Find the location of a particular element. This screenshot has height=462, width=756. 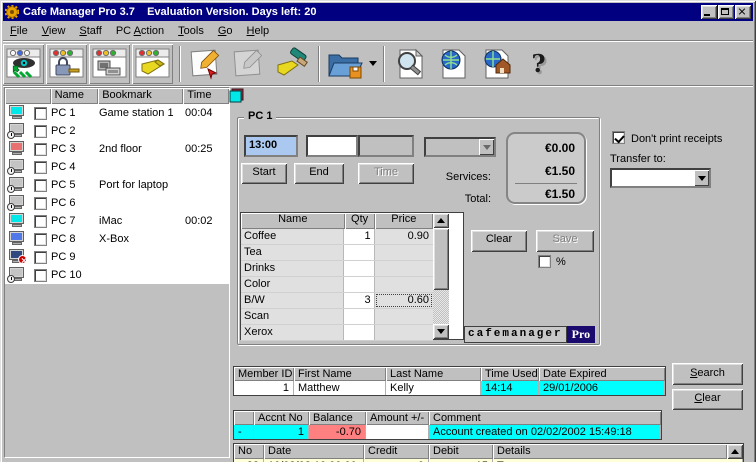

dont-print-checkbox is located at coordinates (618, 137).